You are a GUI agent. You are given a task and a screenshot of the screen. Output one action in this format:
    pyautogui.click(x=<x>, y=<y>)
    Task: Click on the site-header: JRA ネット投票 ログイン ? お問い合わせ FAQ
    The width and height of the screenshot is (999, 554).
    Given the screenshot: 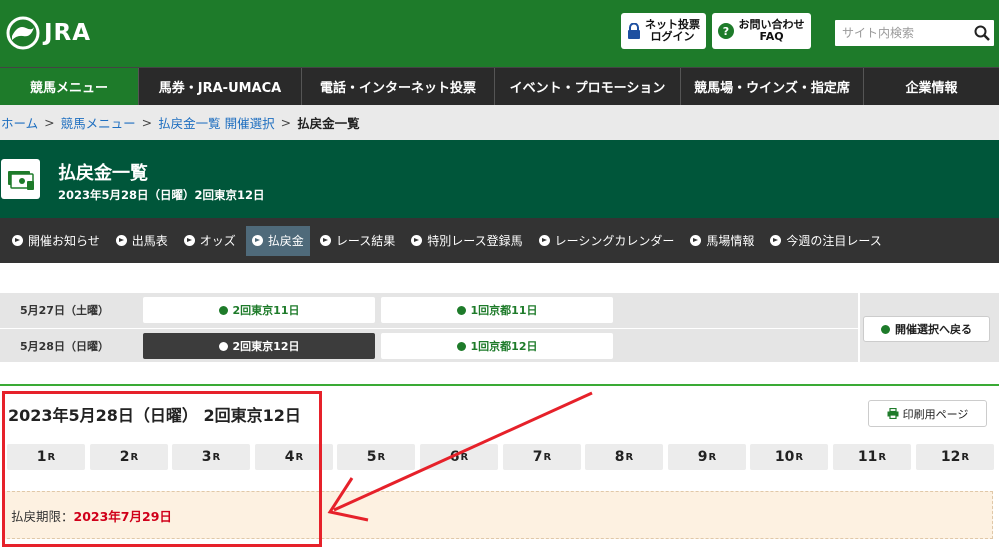 What is the action you would take?
    pyautogui.click(x=499, y=33)
    